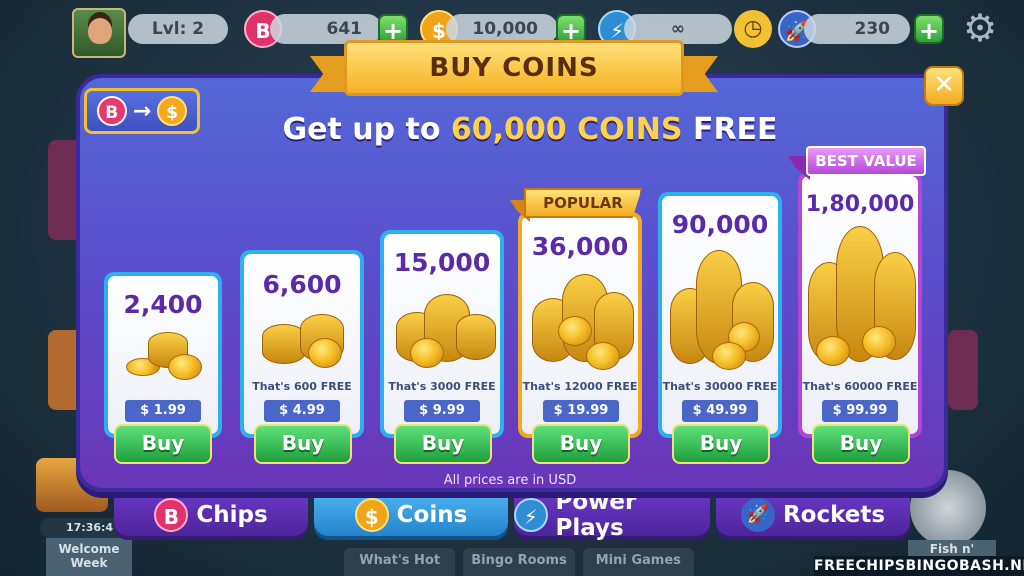  What do you see at coordinates (919, 566) in the screenshot?
I see `watermark: FREECHIPSBINGOBASH.NET` at bounding box center [919, 566].